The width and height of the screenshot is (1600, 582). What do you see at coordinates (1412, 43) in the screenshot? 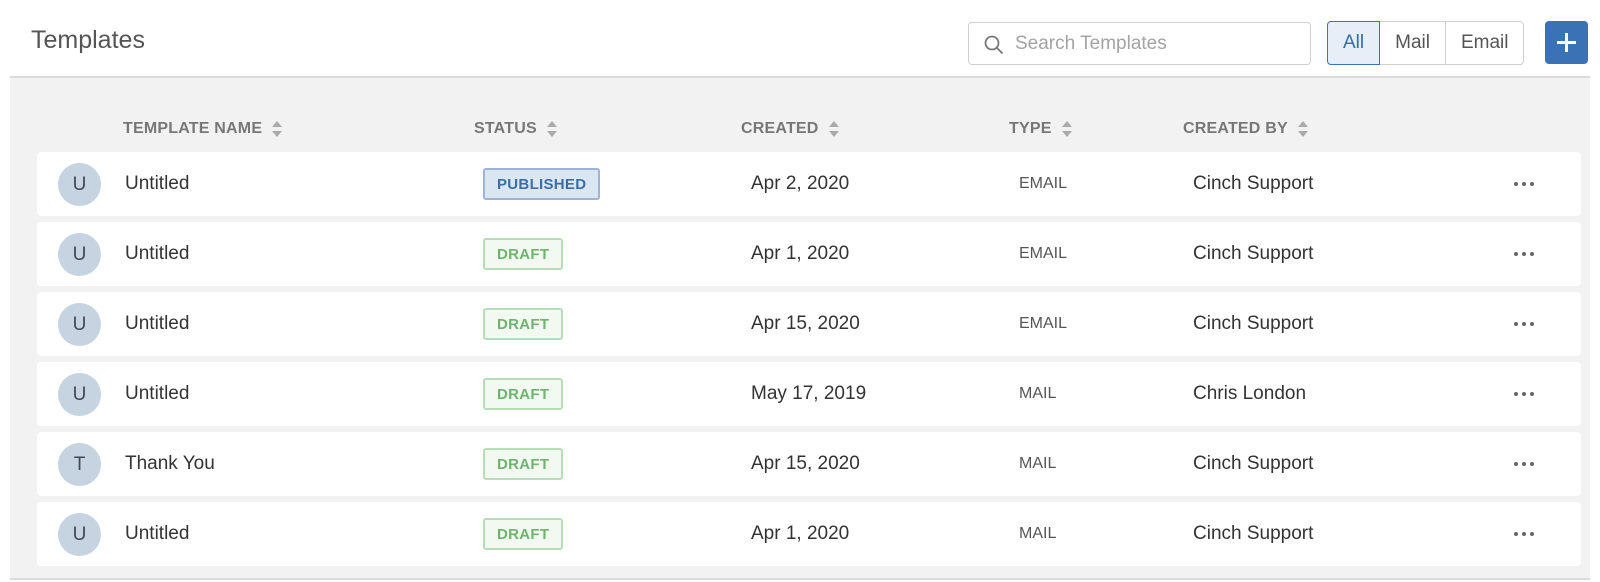
I see `filter-mail-button: Mail` at bounding box center [1412, 43].